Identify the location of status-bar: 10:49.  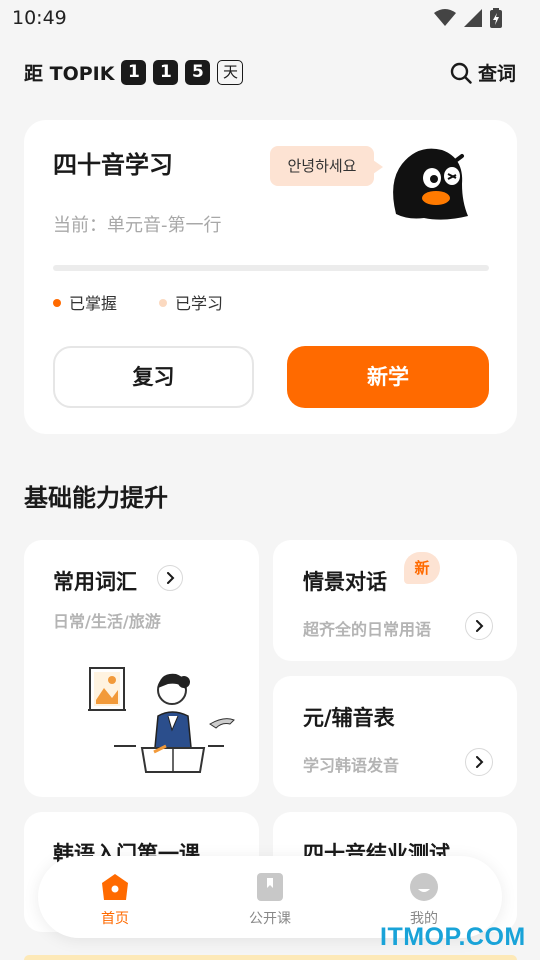
(270, 20).